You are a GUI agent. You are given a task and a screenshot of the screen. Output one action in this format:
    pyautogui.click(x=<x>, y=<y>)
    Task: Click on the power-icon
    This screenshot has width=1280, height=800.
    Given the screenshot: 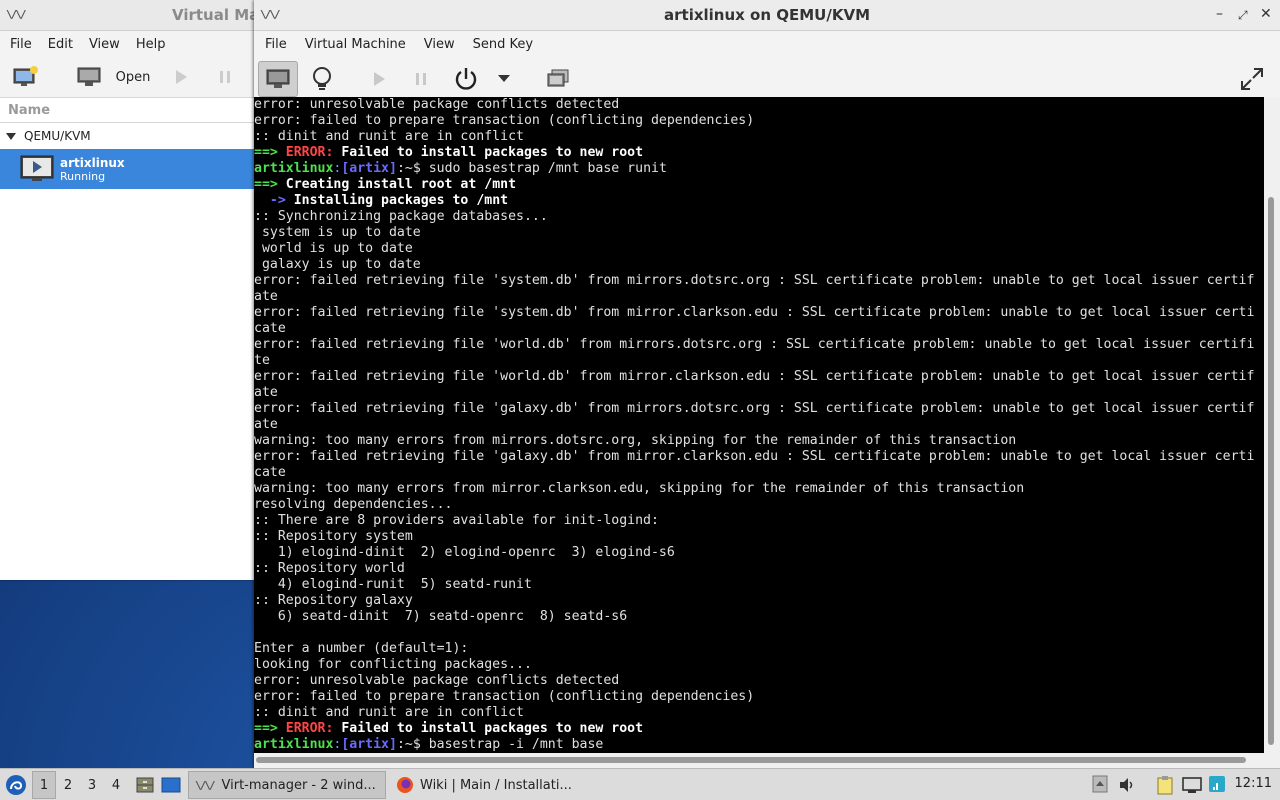 What is the action you would take?
    pyautogui.click(x=466, y=79)
    